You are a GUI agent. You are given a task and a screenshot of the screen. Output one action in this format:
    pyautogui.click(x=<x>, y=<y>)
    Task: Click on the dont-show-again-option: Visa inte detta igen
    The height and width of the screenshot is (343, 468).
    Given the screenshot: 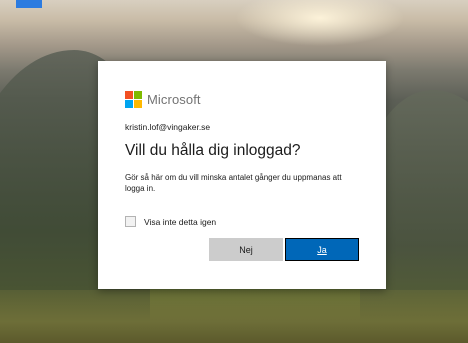 What is the action you would take?
    pyautogui.click(x=170, y=221)
    